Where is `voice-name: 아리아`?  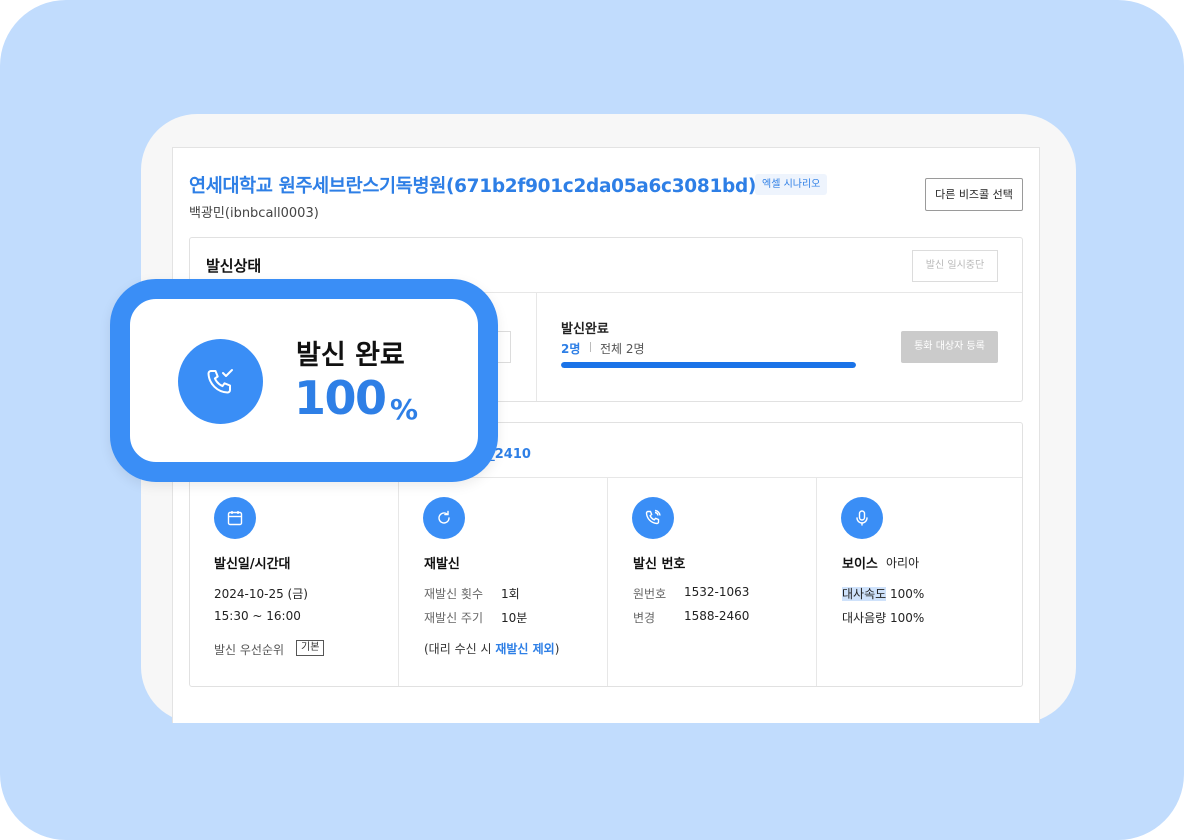 voice-name: 아리아 is located at coordinates (903, 563).